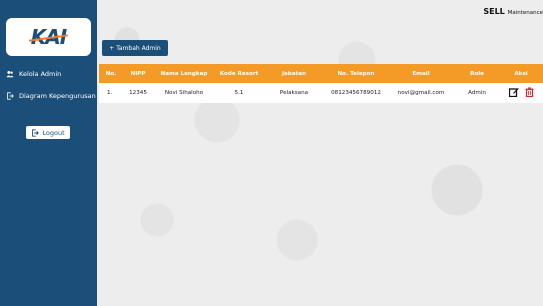  Describe the element at coordinates (477, 93) in the screenshot. I see `cell-role: Admin` at that location.